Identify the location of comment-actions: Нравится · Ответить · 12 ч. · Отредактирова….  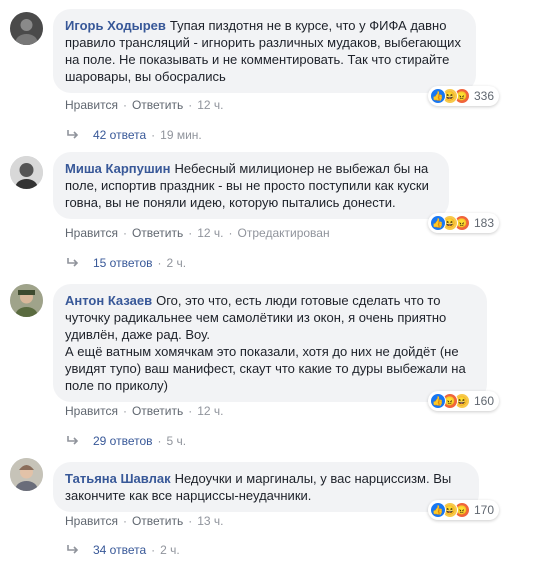
(197, 233).